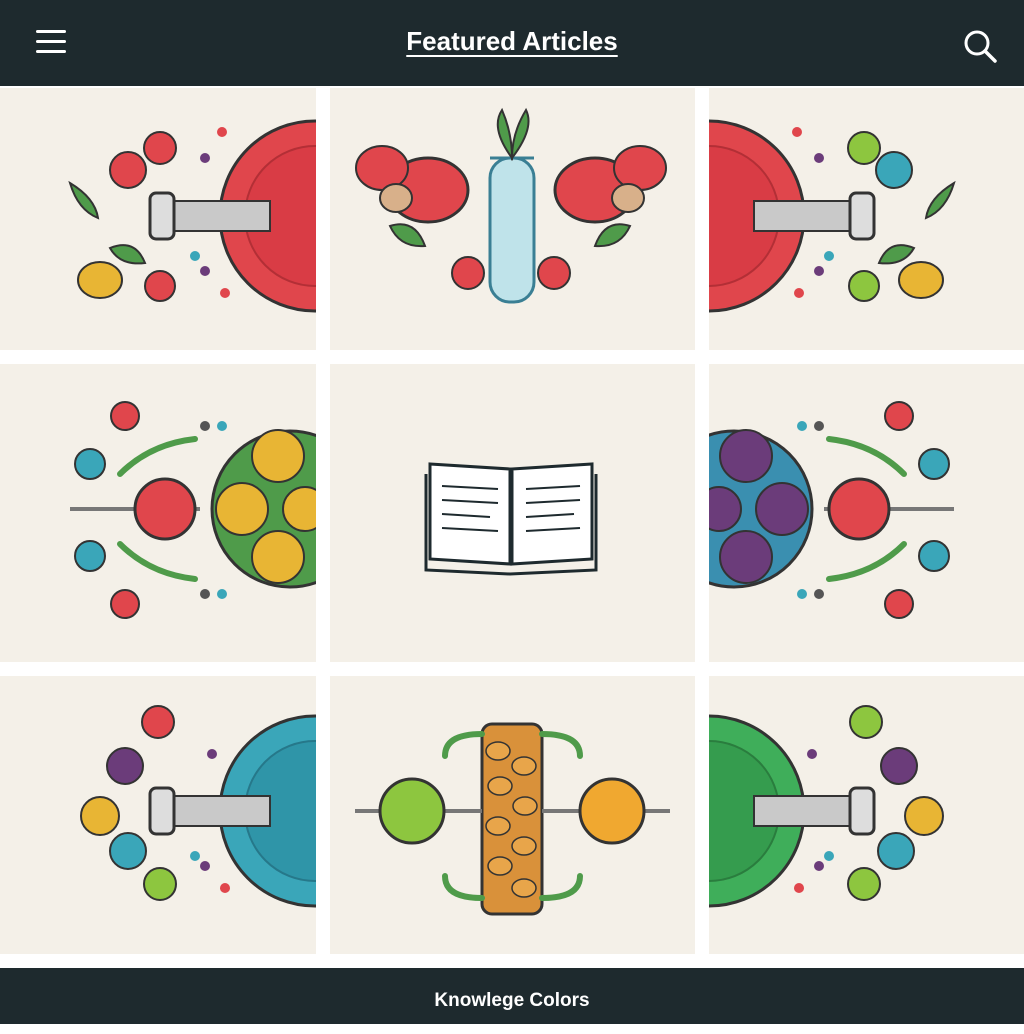  Describe the element at coordinates (193, 510) in the screenshot. I see `molecule-with-yellow-cells-icon` at that location.